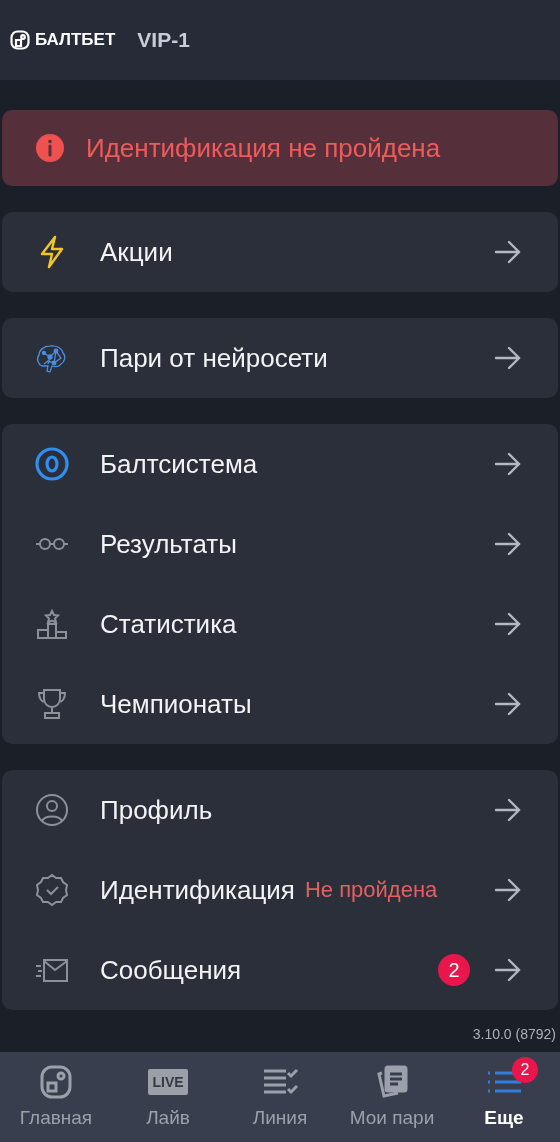 The height and width of the screenshot is (1142, 560). What do you see at coordinates (168, 624) in the screenshot?
I see `menu-item: Статистика` at bounding box center [168, 624].